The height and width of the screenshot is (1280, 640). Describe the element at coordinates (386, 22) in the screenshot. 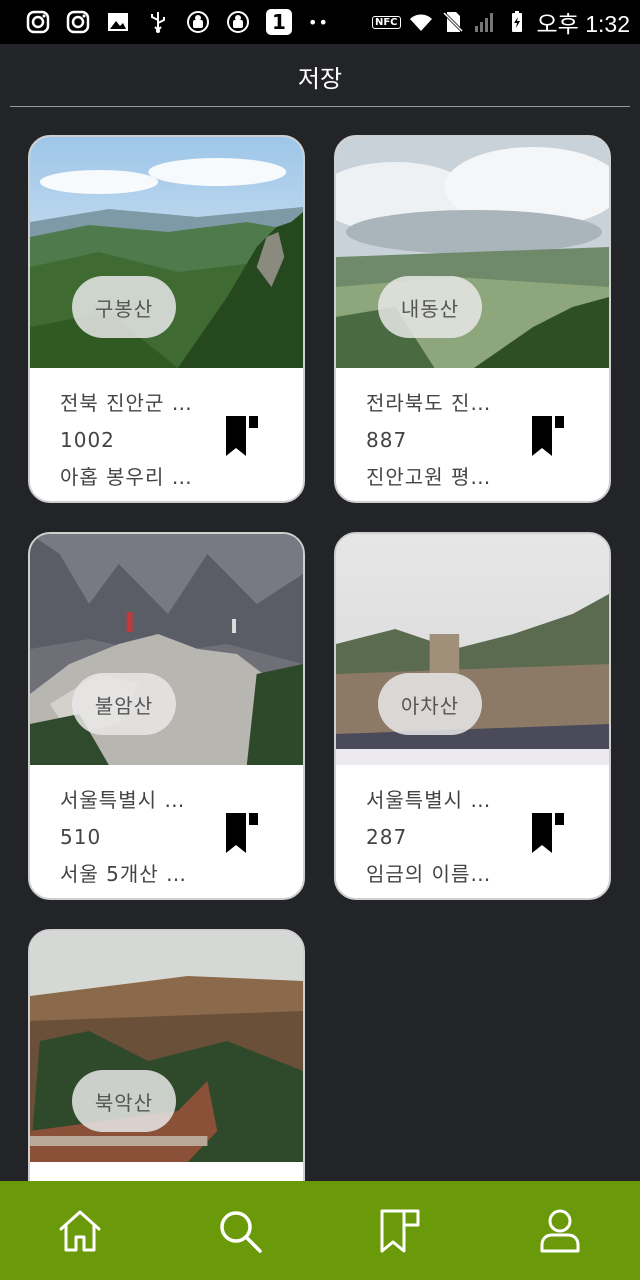

I see `nfc-icon: NFC` at that location.